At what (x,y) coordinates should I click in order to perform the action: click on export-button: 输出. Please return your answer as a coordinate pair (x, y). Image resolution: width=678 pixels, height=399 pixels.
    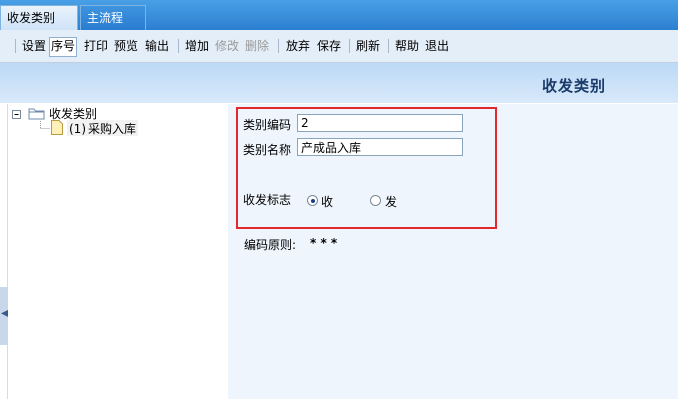
    Looking at the image, I should click on (157, 47).